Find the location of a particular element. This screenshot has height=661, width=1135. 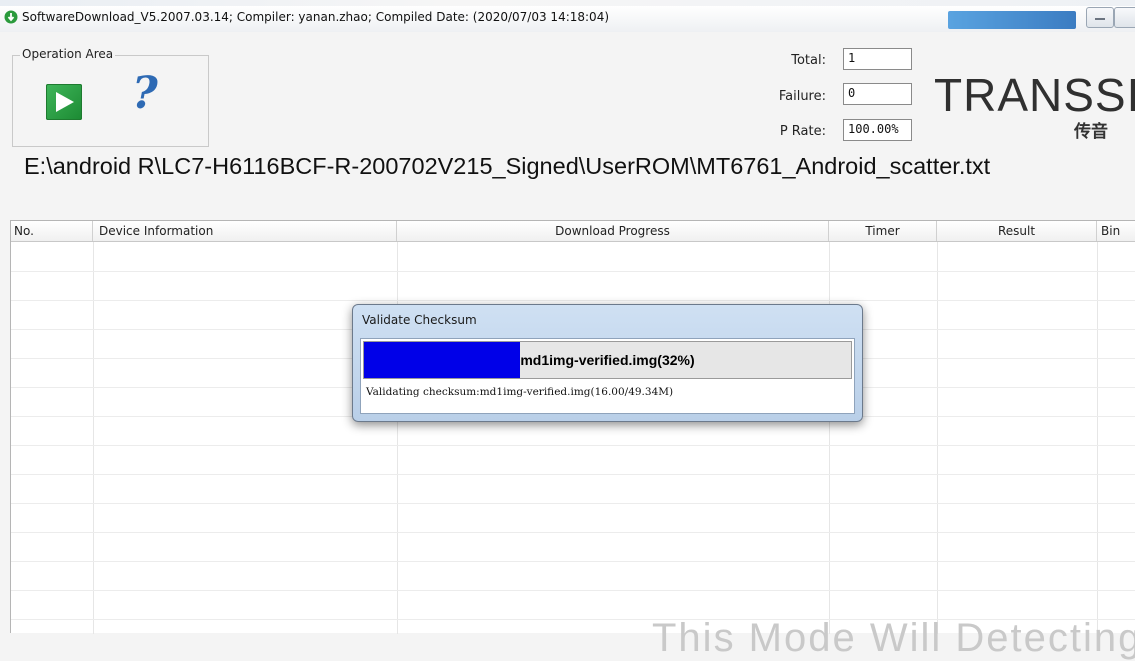

minimize-icon is located at coordinates (1100, 19).